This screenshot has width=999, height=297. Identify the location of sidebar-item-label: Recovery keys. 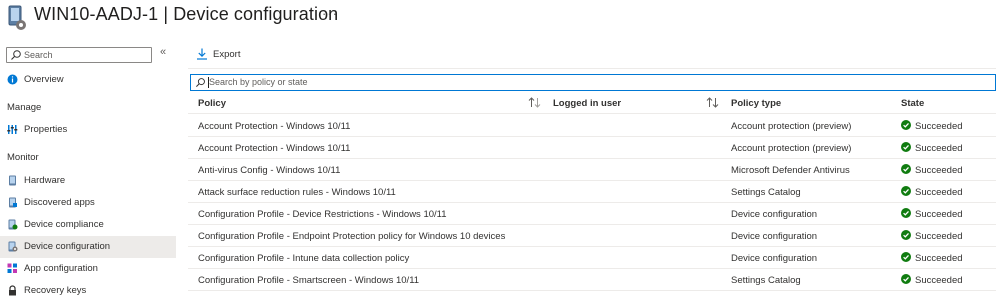
(55, 290).